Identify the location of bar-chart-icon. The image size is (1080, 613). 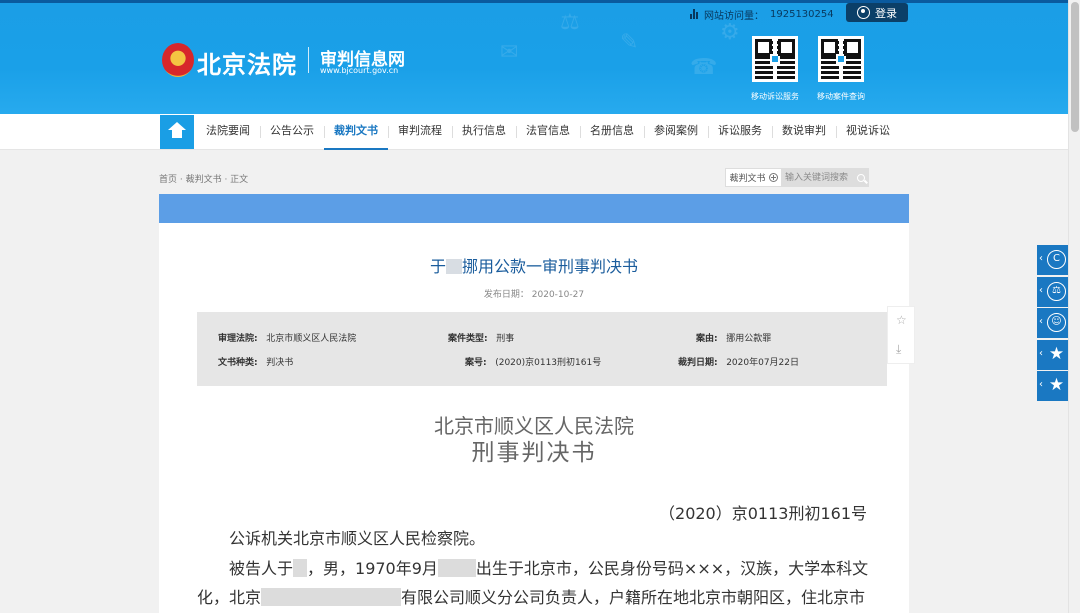
(694, 14).